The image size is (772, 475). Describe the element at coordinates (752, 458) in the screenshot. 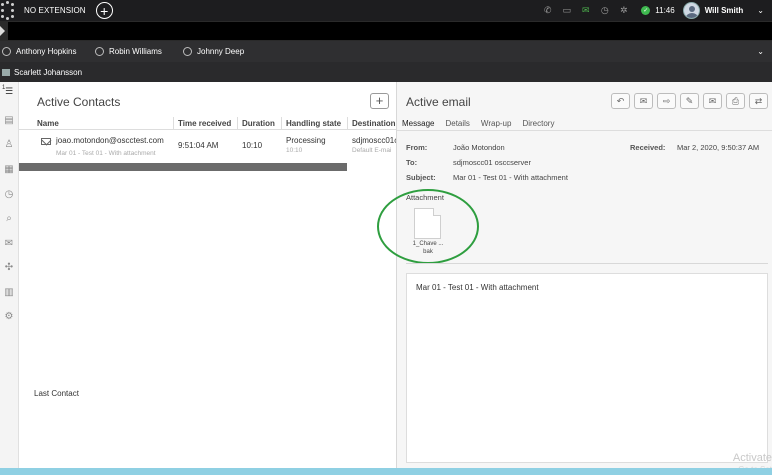

I see `activation-watermark: Activate` at that location.